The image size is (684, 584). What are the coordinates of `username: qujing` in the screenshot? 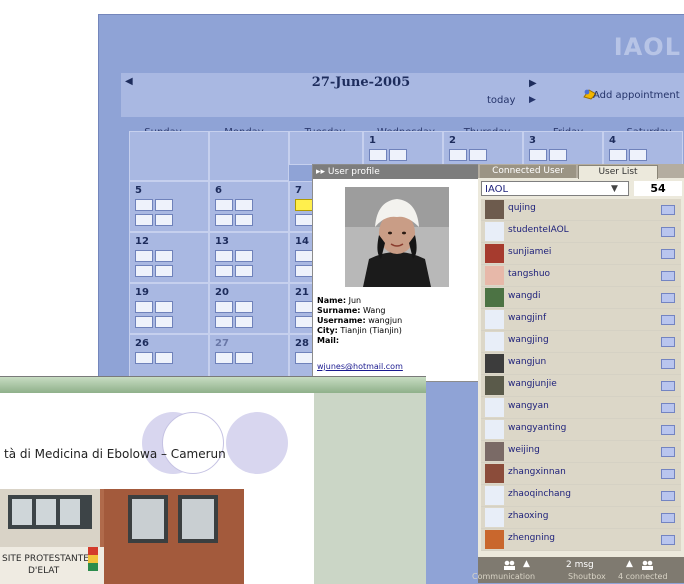 It's located at (522, 208).